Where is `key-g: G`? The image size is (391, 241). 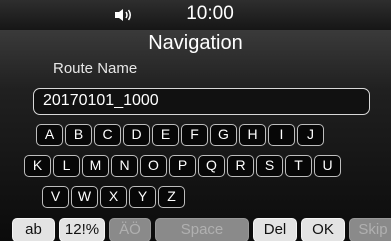 key-g: G is located at coordinates (223, 135).